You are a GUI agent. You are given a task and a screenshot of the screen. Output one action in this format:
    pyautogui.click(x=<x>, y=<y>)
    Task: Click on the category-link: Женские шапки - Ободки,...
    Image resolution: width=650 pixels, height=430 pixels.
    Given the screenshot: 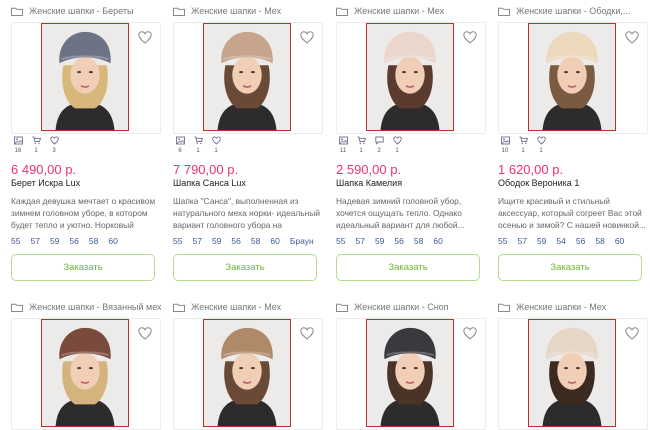 What is the action you would take?
    pyautogui.click(x=573, y=11)
    